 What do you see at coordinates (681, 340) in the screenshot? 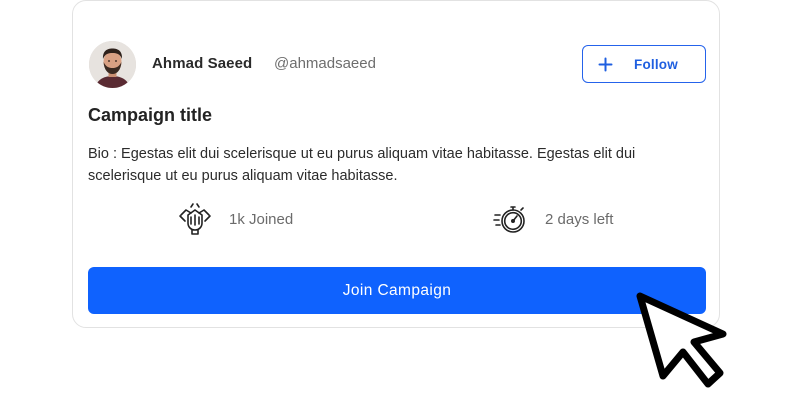
I see `mouse-pointer-icon` at bounding box center [681, 340].